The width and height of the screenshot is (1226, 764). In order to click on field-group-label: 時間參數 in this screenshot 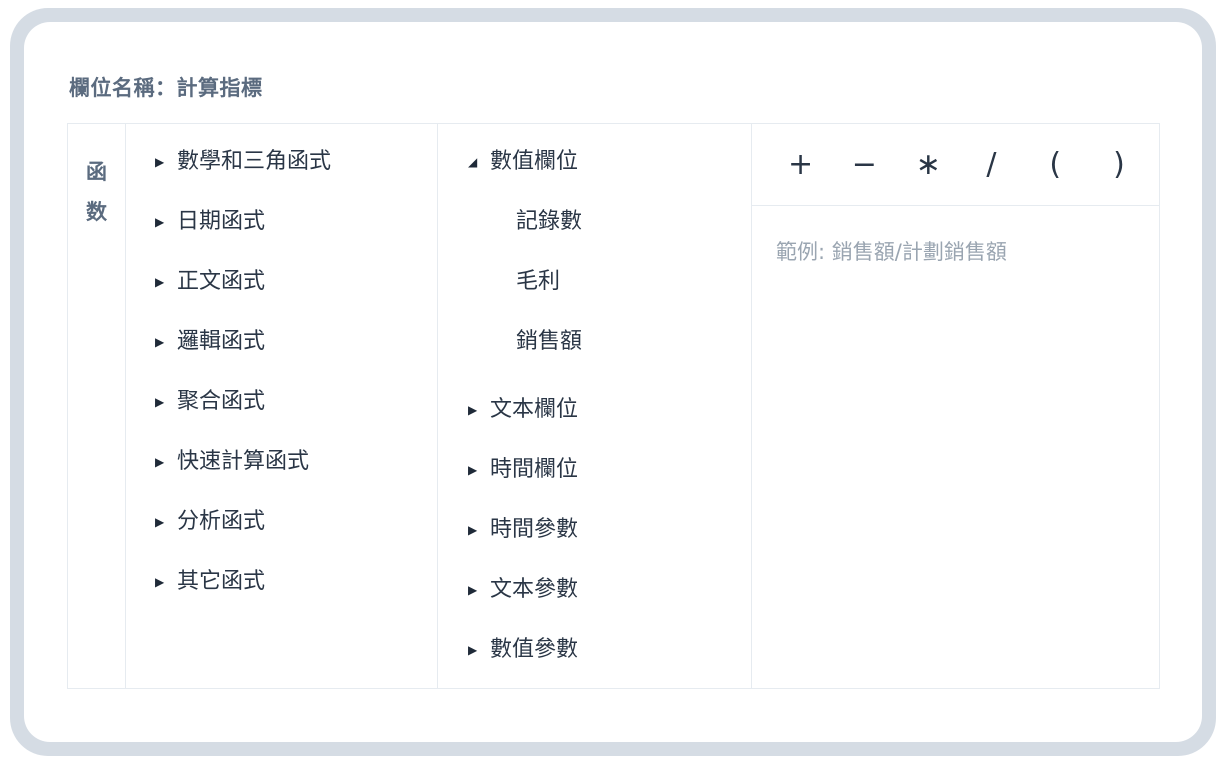, I will do `click(534, 529)`.